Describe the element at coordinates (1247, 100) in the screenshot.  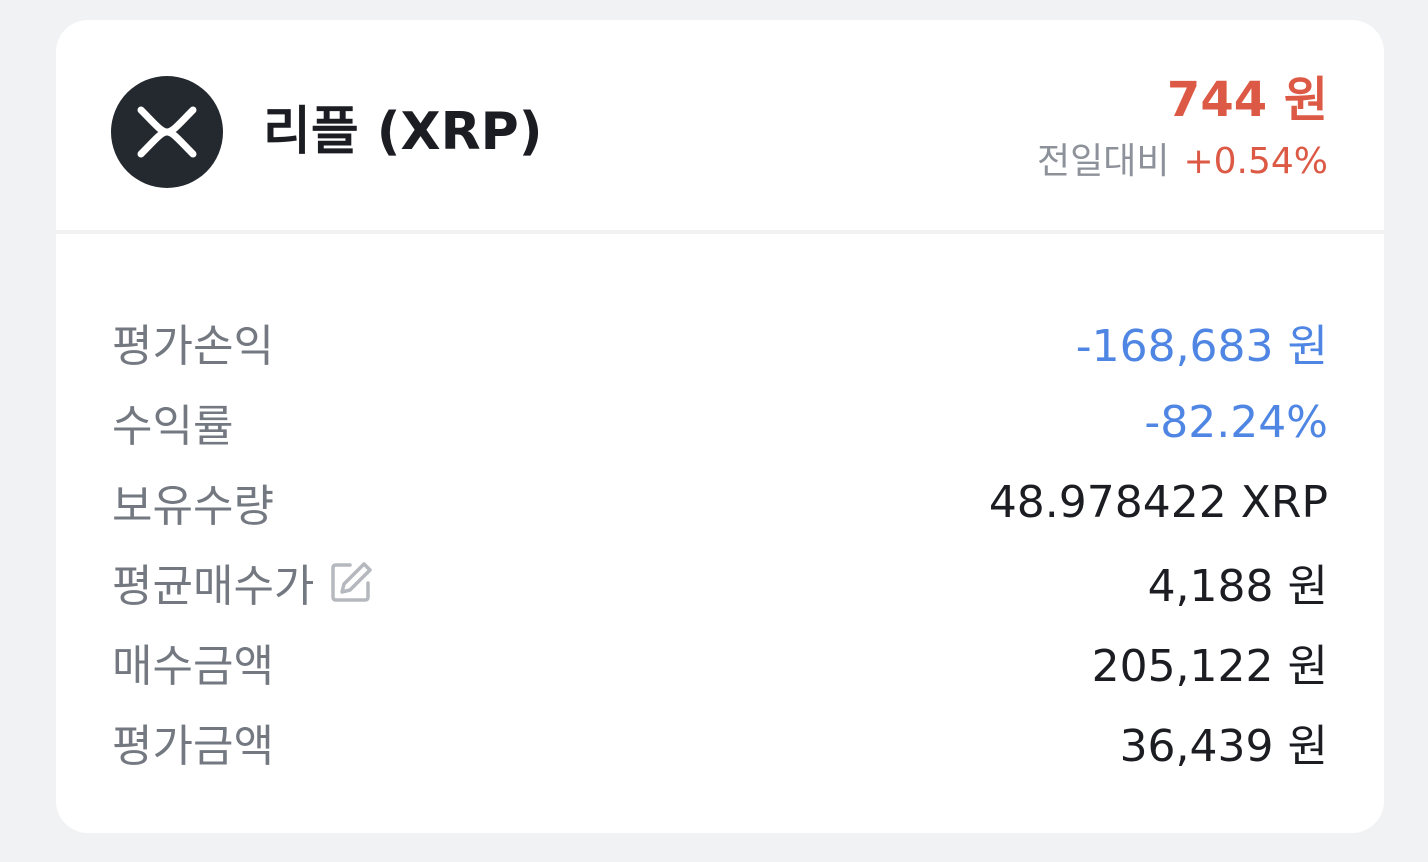
I see `current-price: 744 원` at that location.